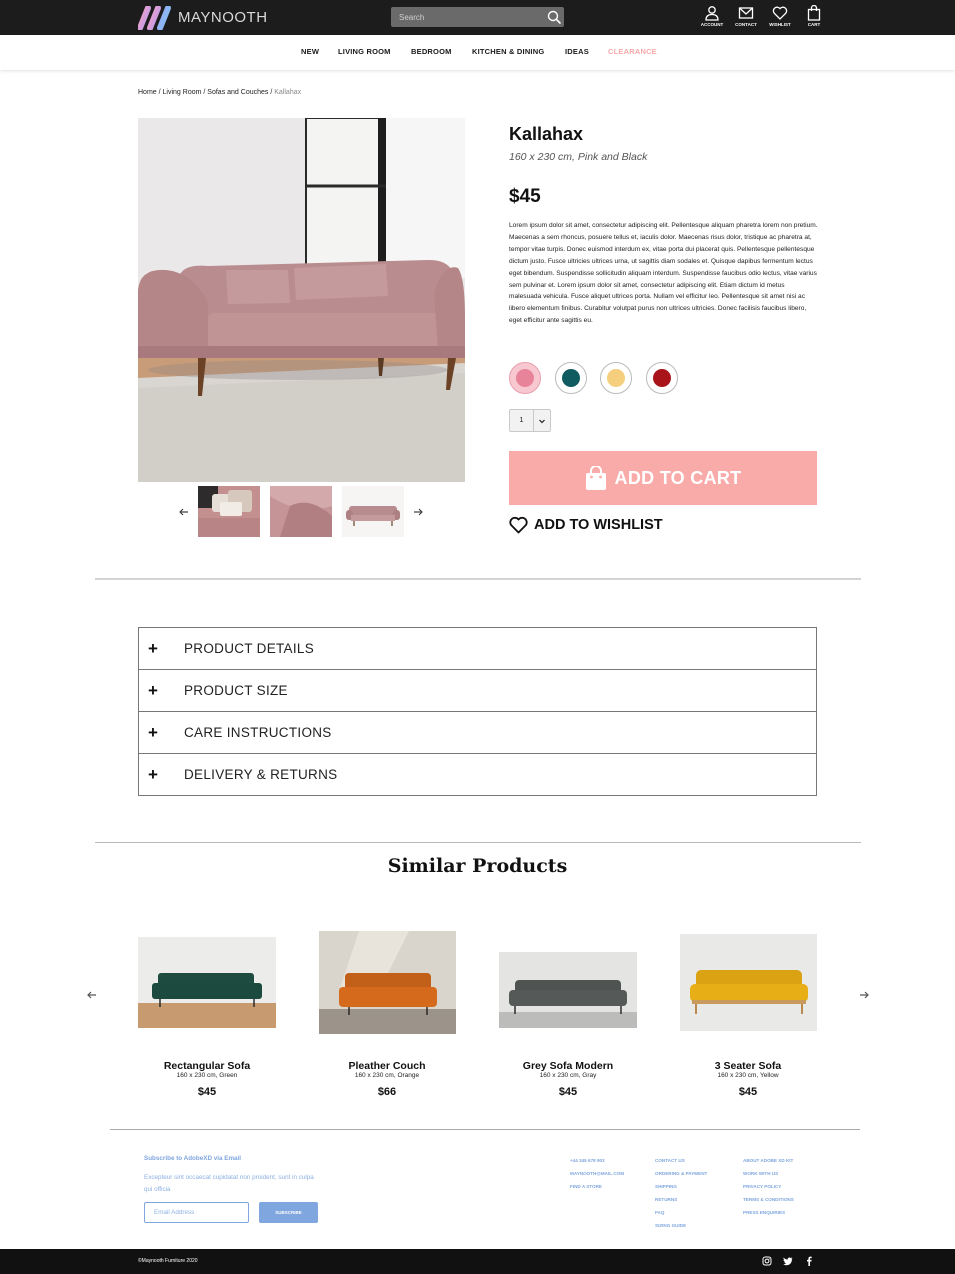 This screenshot has width=955, height=1274. What do you see at coordinates (229, 511) in the screenshot?
I see `thumbnail-cushions` at bounding box center [229, 511].